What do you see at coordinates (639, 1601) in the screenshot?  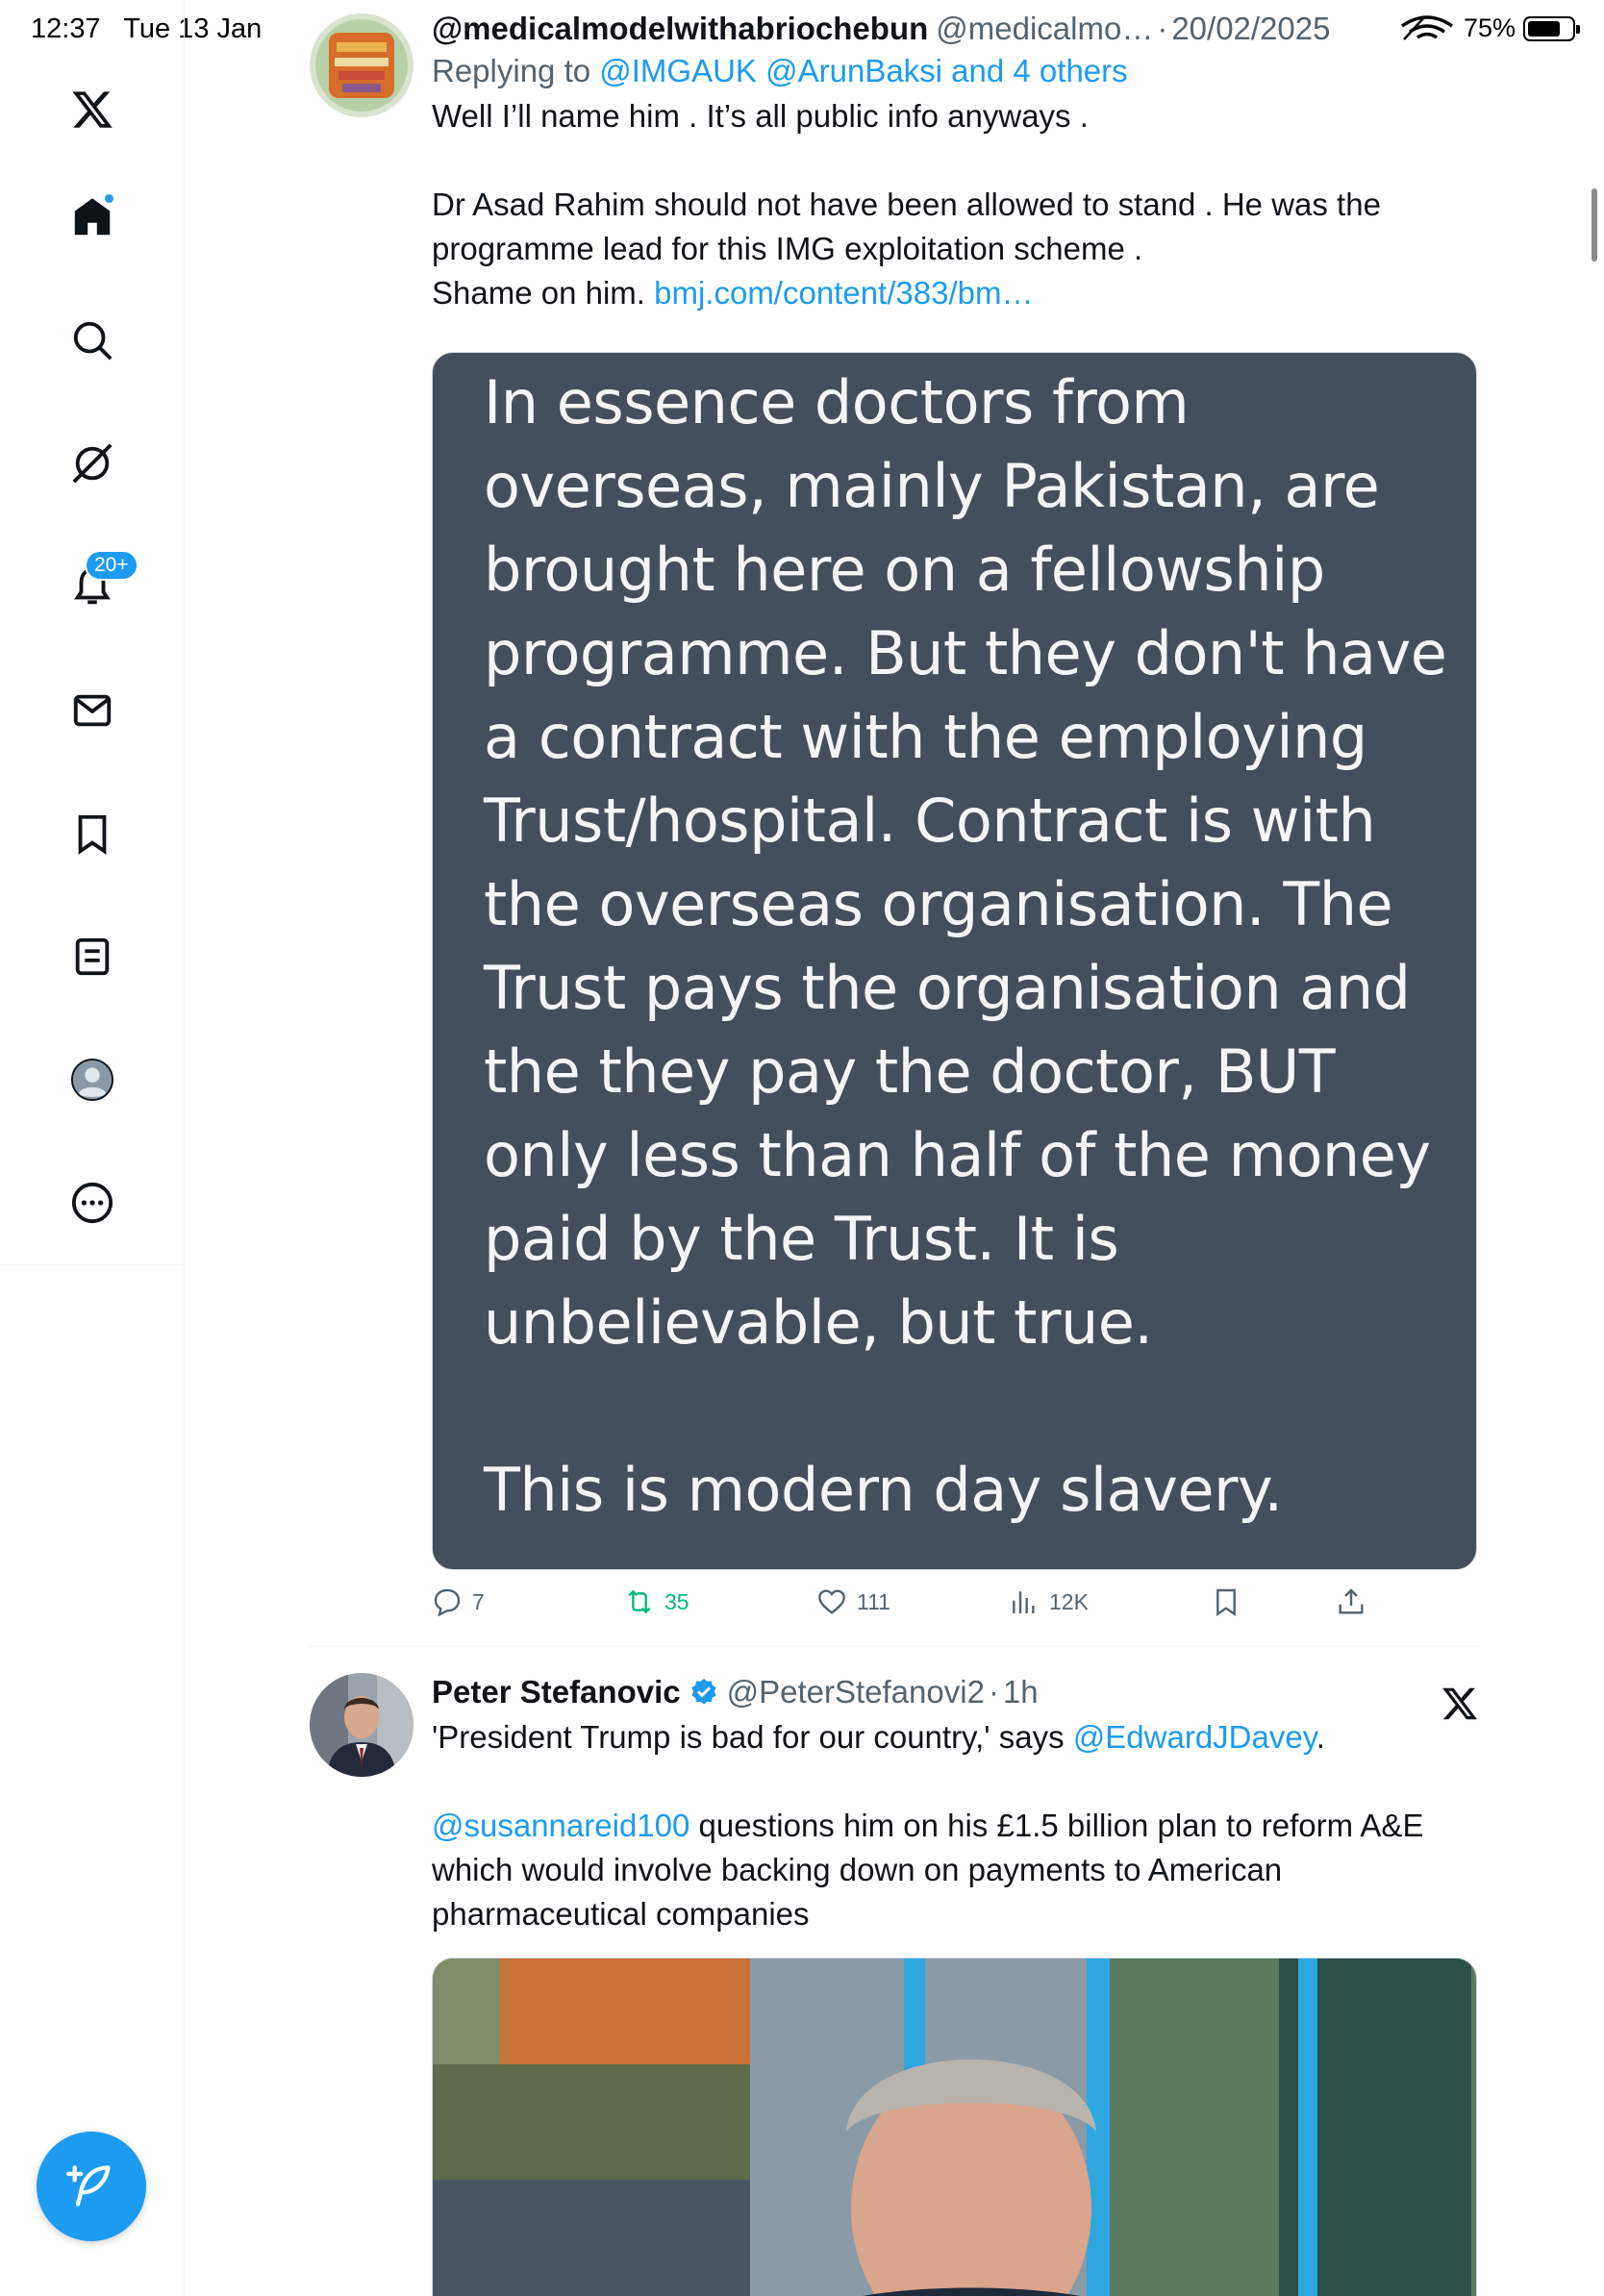 I see `repost-icon` at bounding box center [639, 1601].